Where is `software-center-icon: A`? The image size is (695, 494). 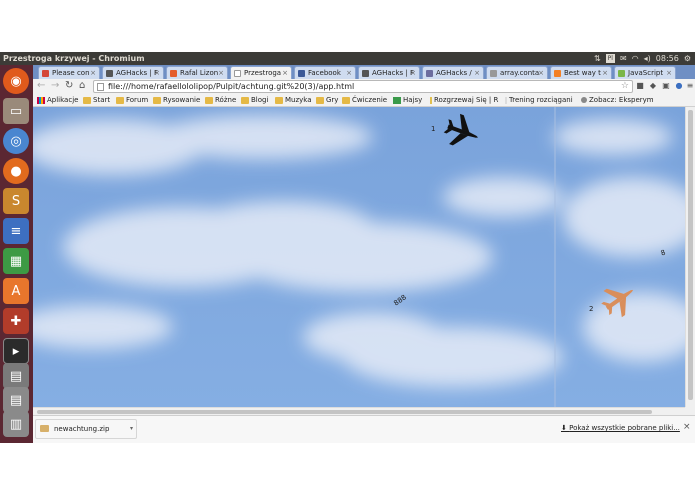 software-center-icon: A is located at coordinates (16, 291).